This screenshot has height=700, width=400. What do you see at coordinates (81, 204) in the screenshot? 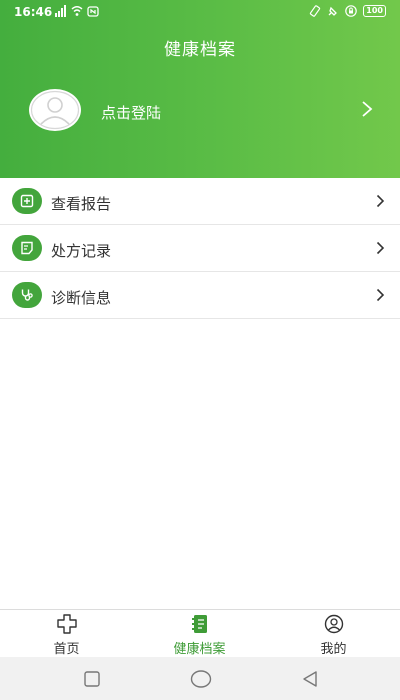
I see `menu-label: 查看报告` at bounding box center [81, 204].